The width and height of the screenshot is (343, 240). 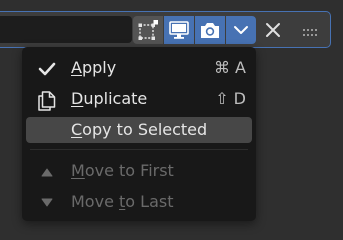 What do you see at coordinates (109, 98) in the screenshot?
I see `menu-item-label: Duplicate` at bounding box center [109, 98].